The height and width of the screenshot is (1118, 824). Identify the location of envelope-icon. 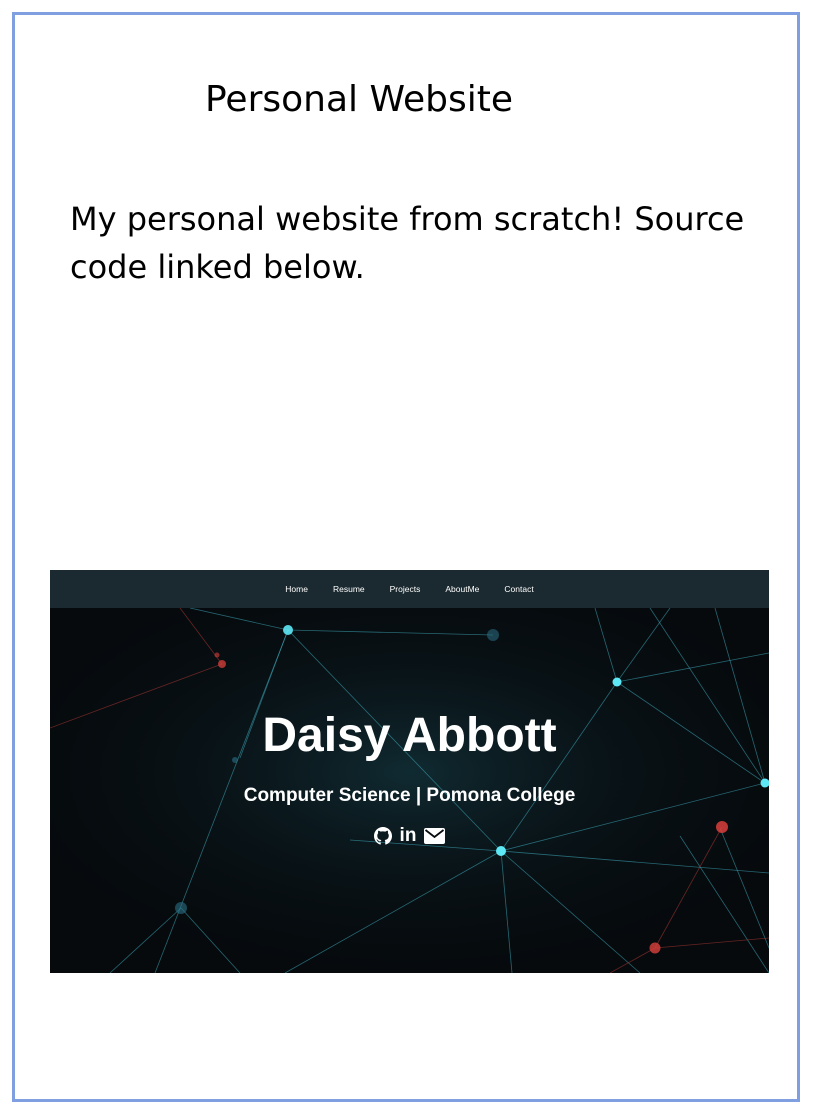
(435, 836).